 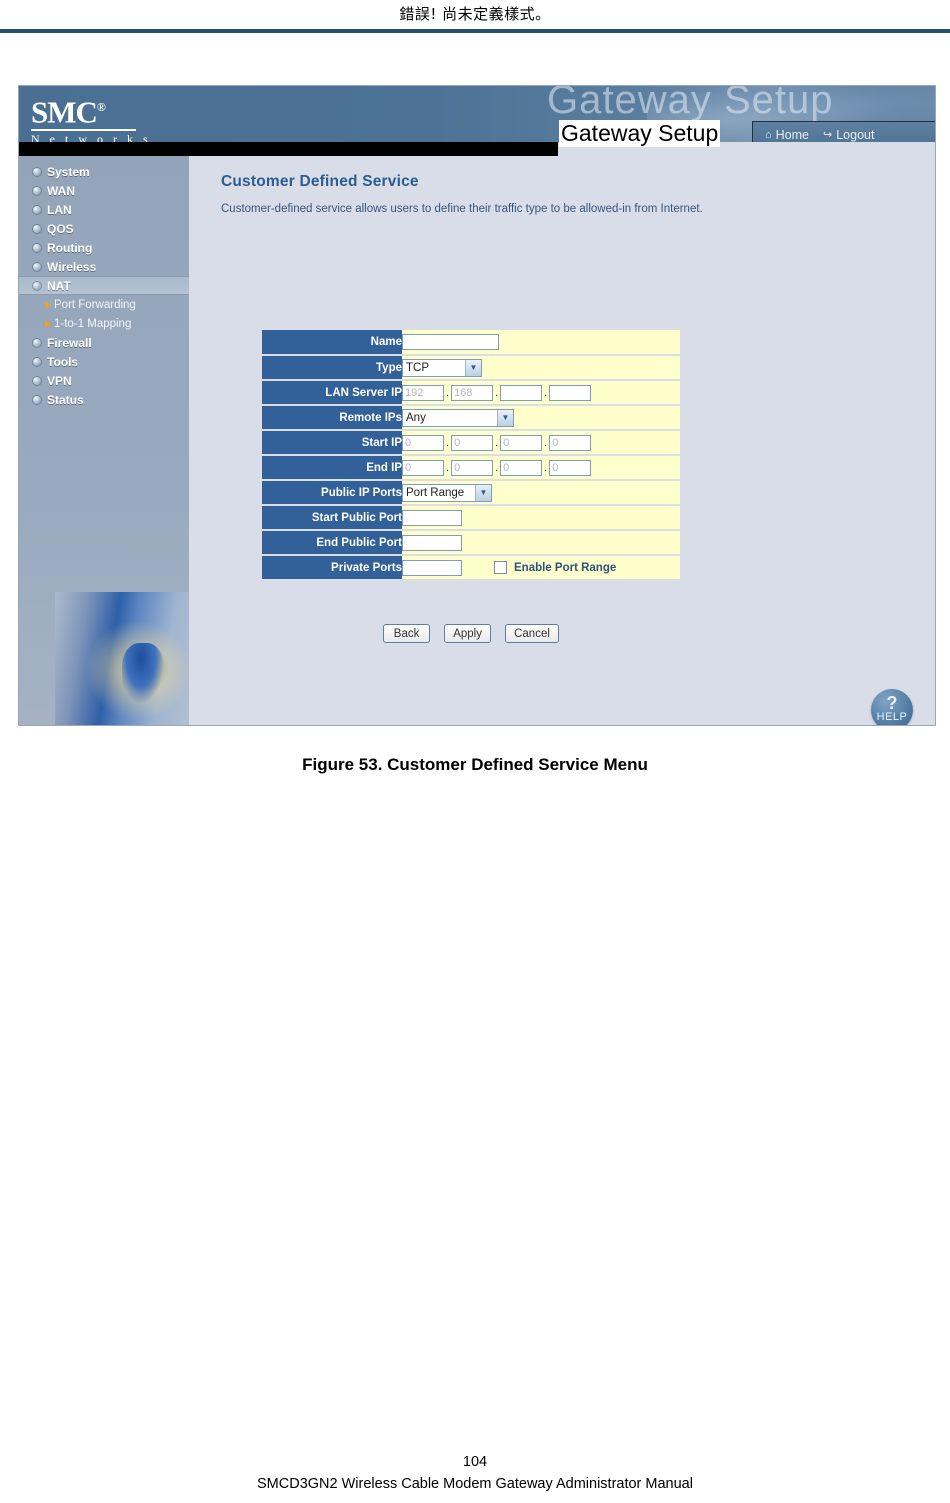 I want to click on sidebar-item-qos: QOS, so click(x=104, y=228).